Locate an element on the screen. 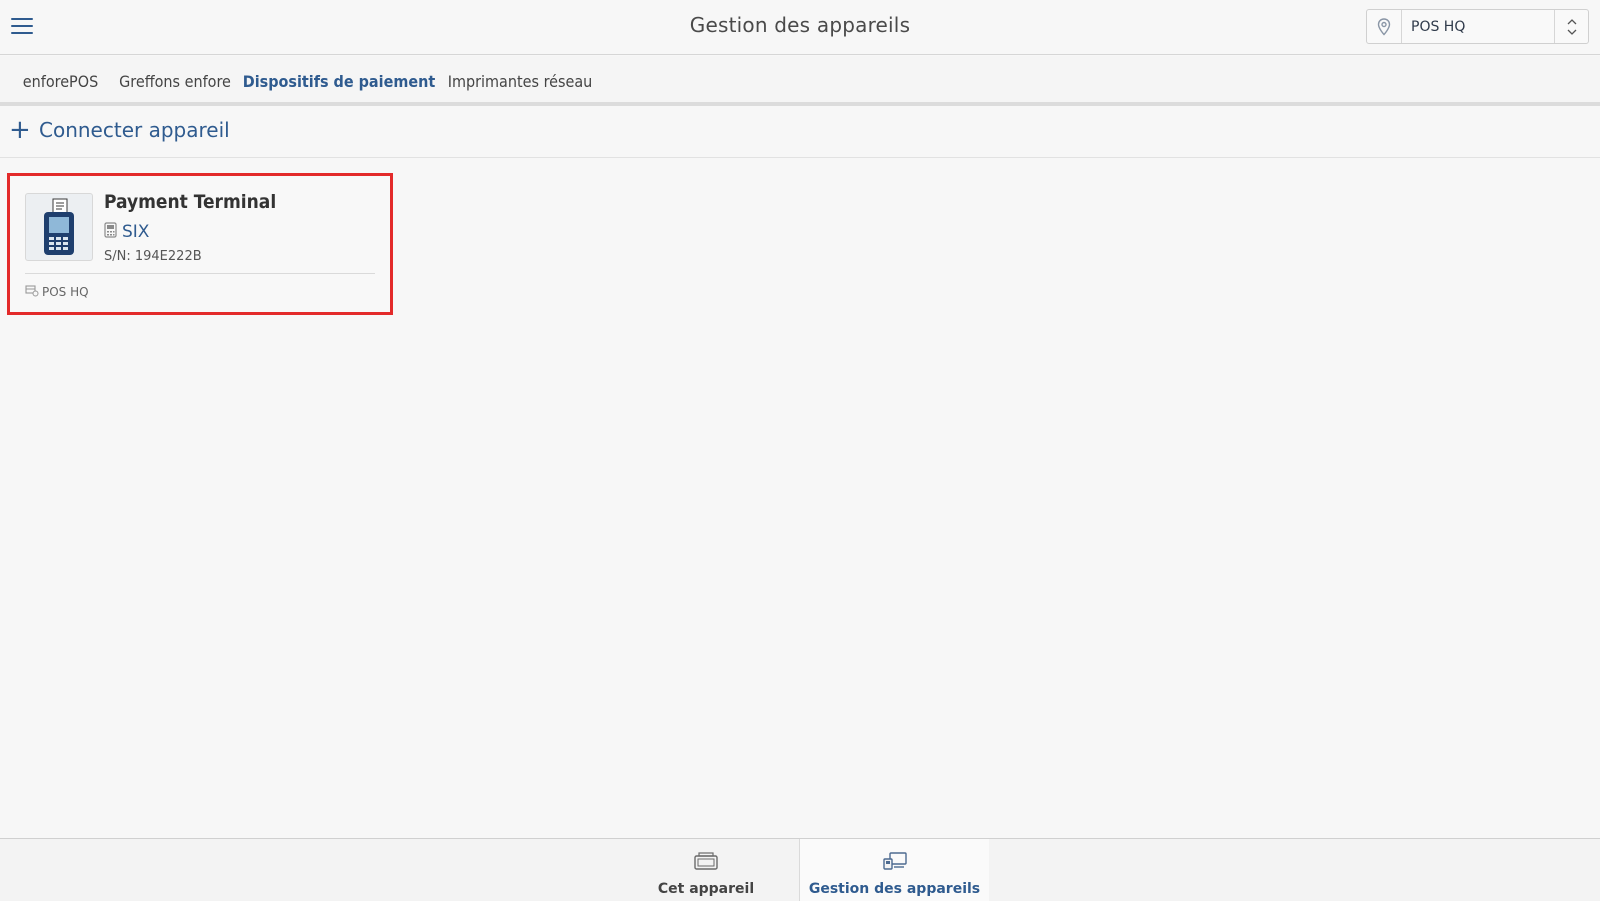  tab-greffons-enfore: Greffons enfore is located at coordinates (175, 81).